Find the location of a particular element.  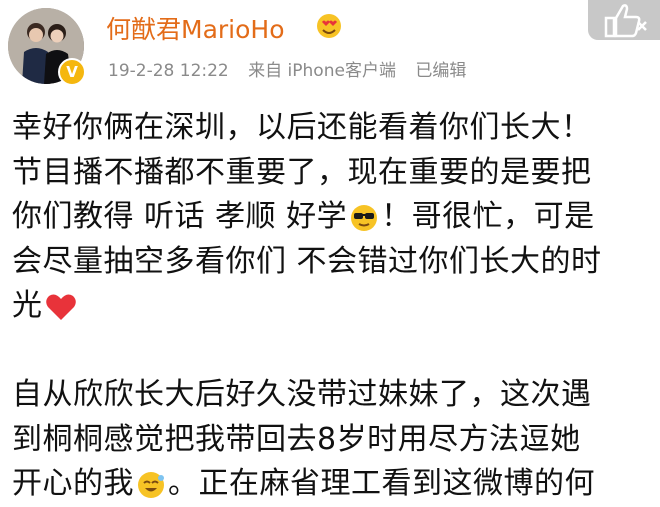

edited-label: 已编辑 is located at coordinates (440, 71).